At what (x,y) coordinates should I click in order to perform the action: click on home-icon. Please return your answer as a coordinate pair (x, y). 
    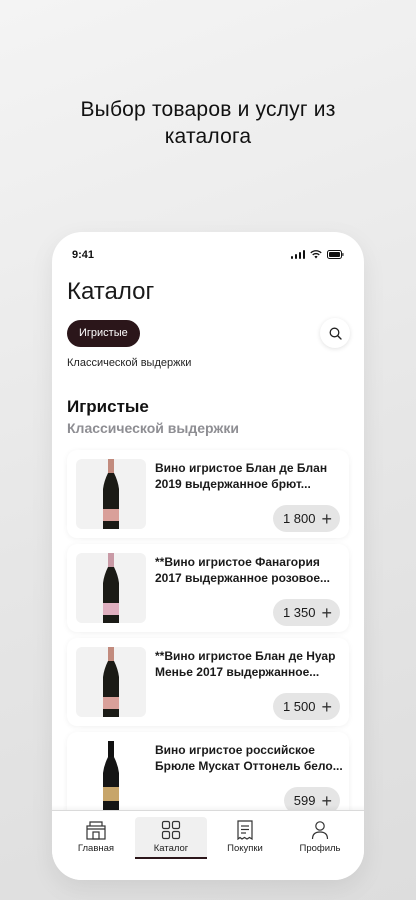
    Looking at the image, I should click on (96, 830).